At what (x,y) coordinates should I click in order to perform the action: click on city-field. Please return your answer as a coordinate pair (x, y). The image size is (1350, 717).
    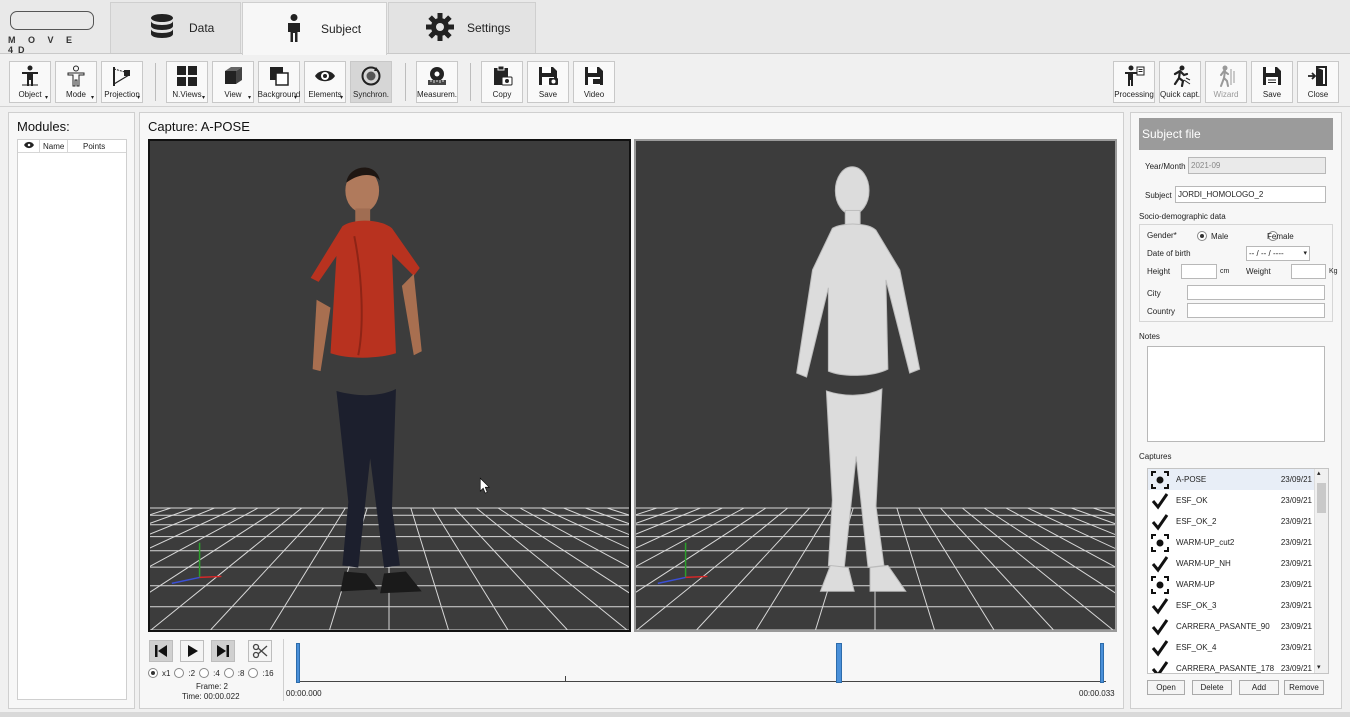
    Looking at the image, I should click on (1256, 292).